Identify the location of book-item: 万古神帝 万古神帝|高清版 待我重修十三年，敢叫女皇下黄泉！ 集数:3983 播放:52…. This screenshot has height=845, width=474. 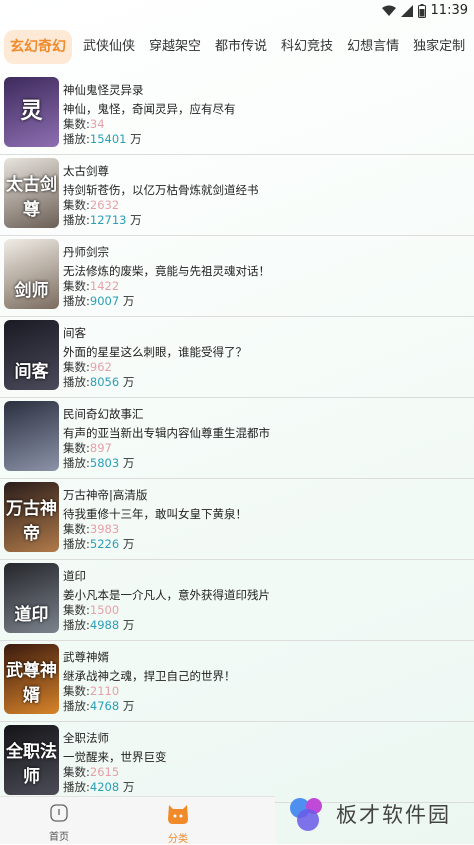
(237, 519).